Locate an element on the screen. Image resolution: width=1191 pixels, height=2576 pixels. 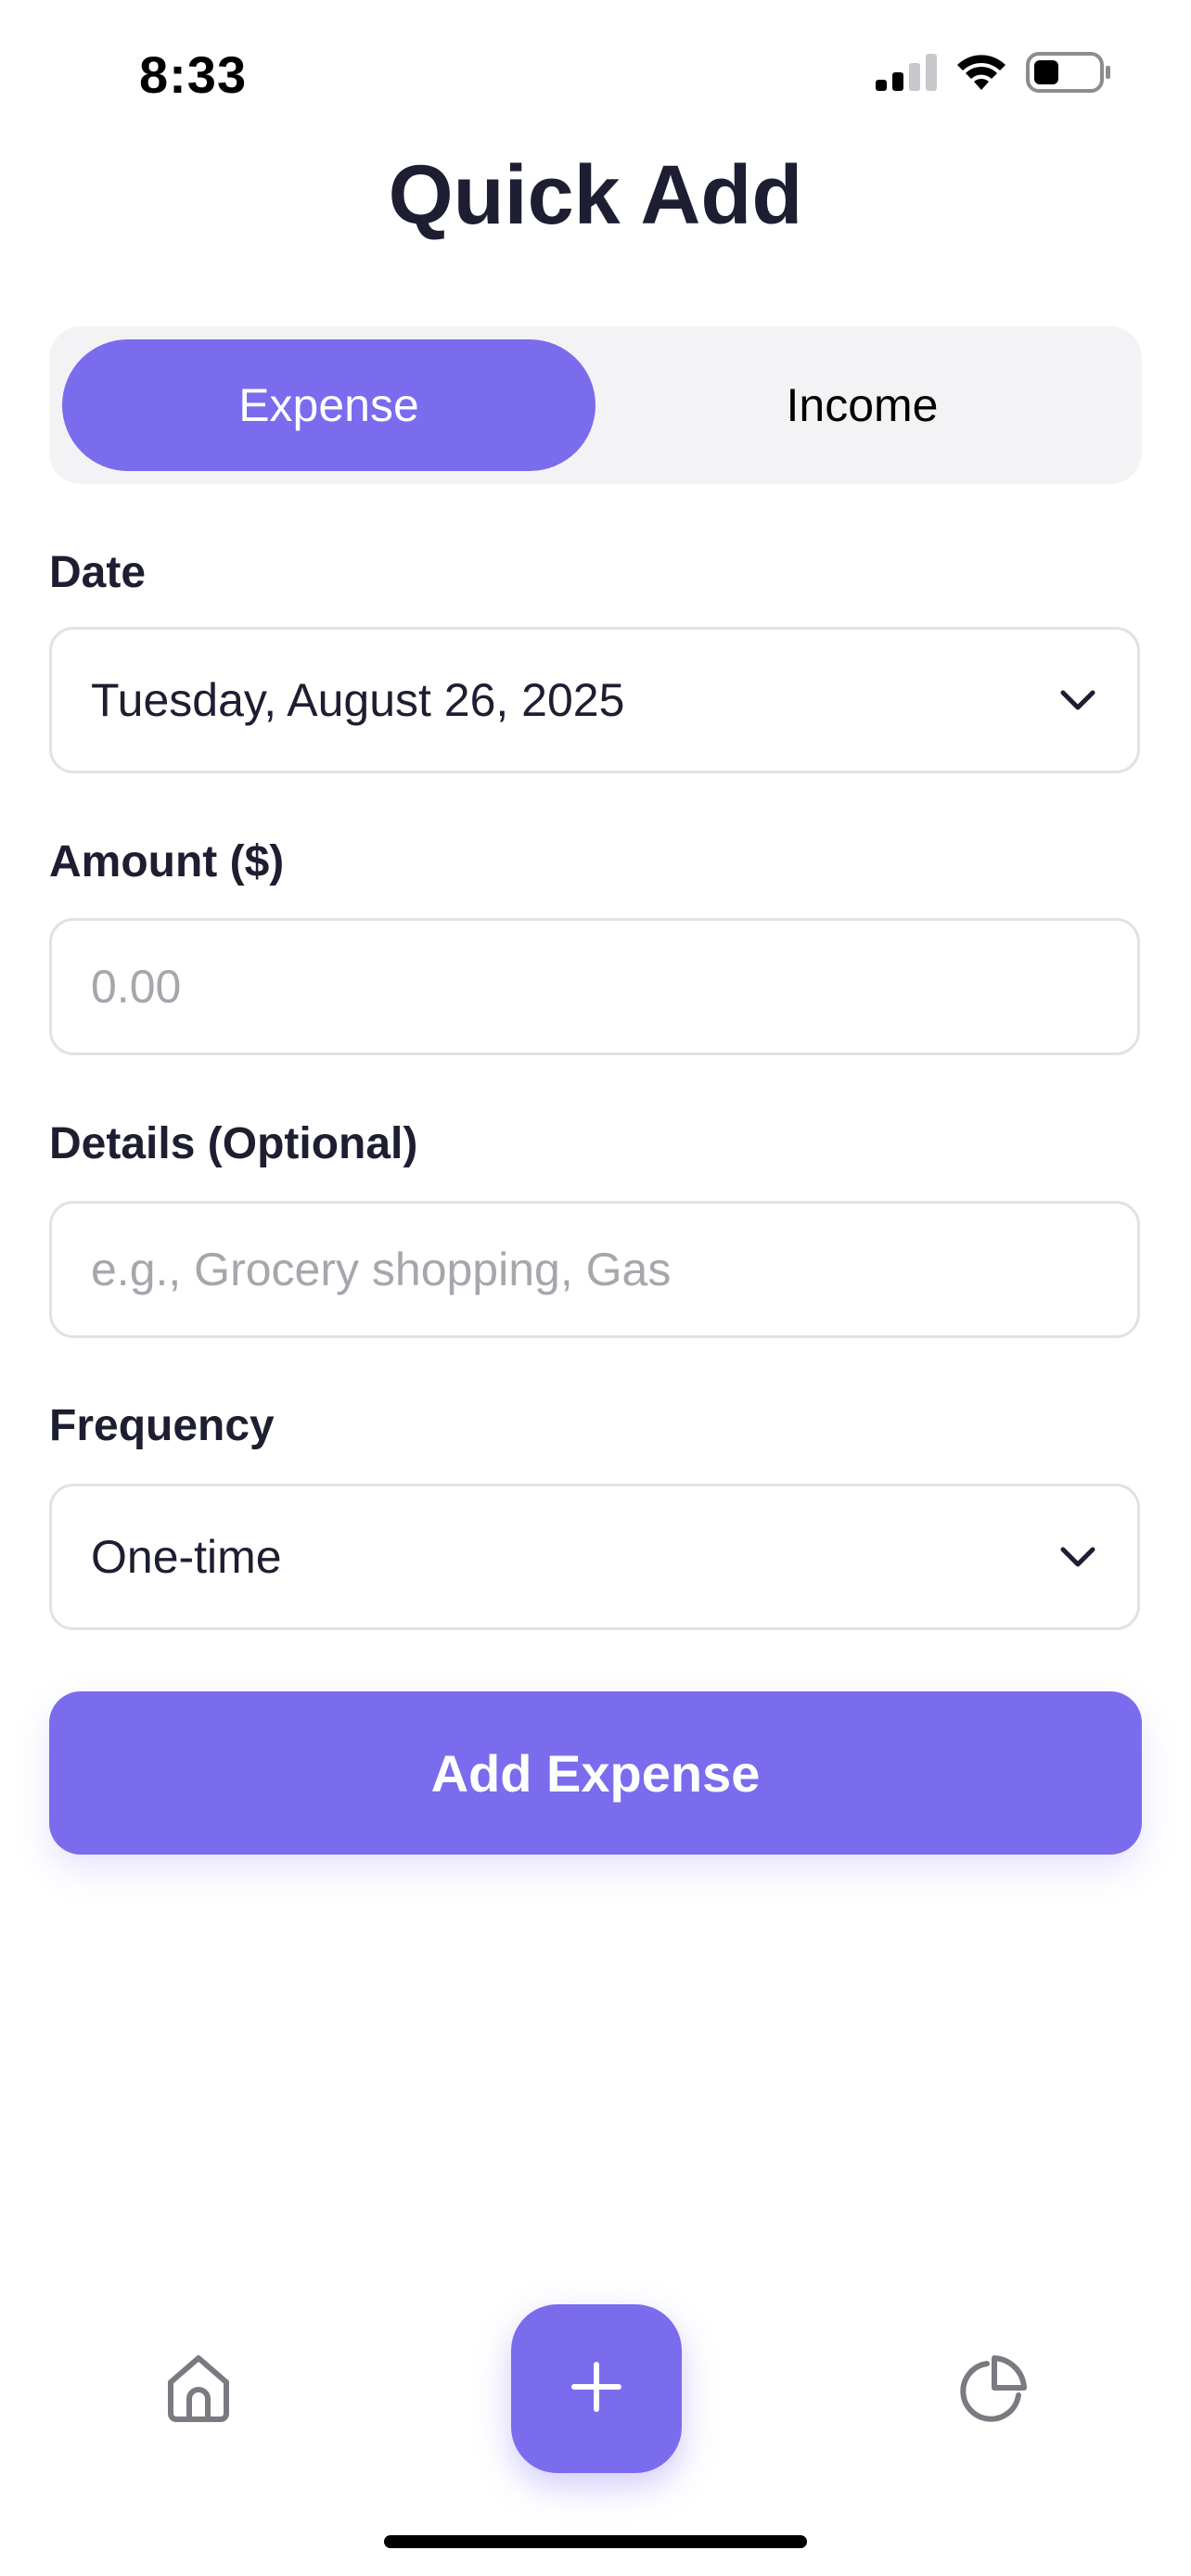
segment-income: Income is located at coordinates (862, 405).